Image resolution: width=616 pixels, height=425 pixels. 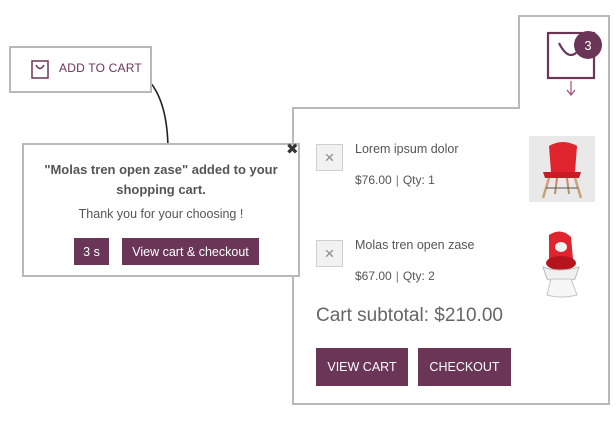 I want to click on close-icon: ✖, so click(x=292, y=149).